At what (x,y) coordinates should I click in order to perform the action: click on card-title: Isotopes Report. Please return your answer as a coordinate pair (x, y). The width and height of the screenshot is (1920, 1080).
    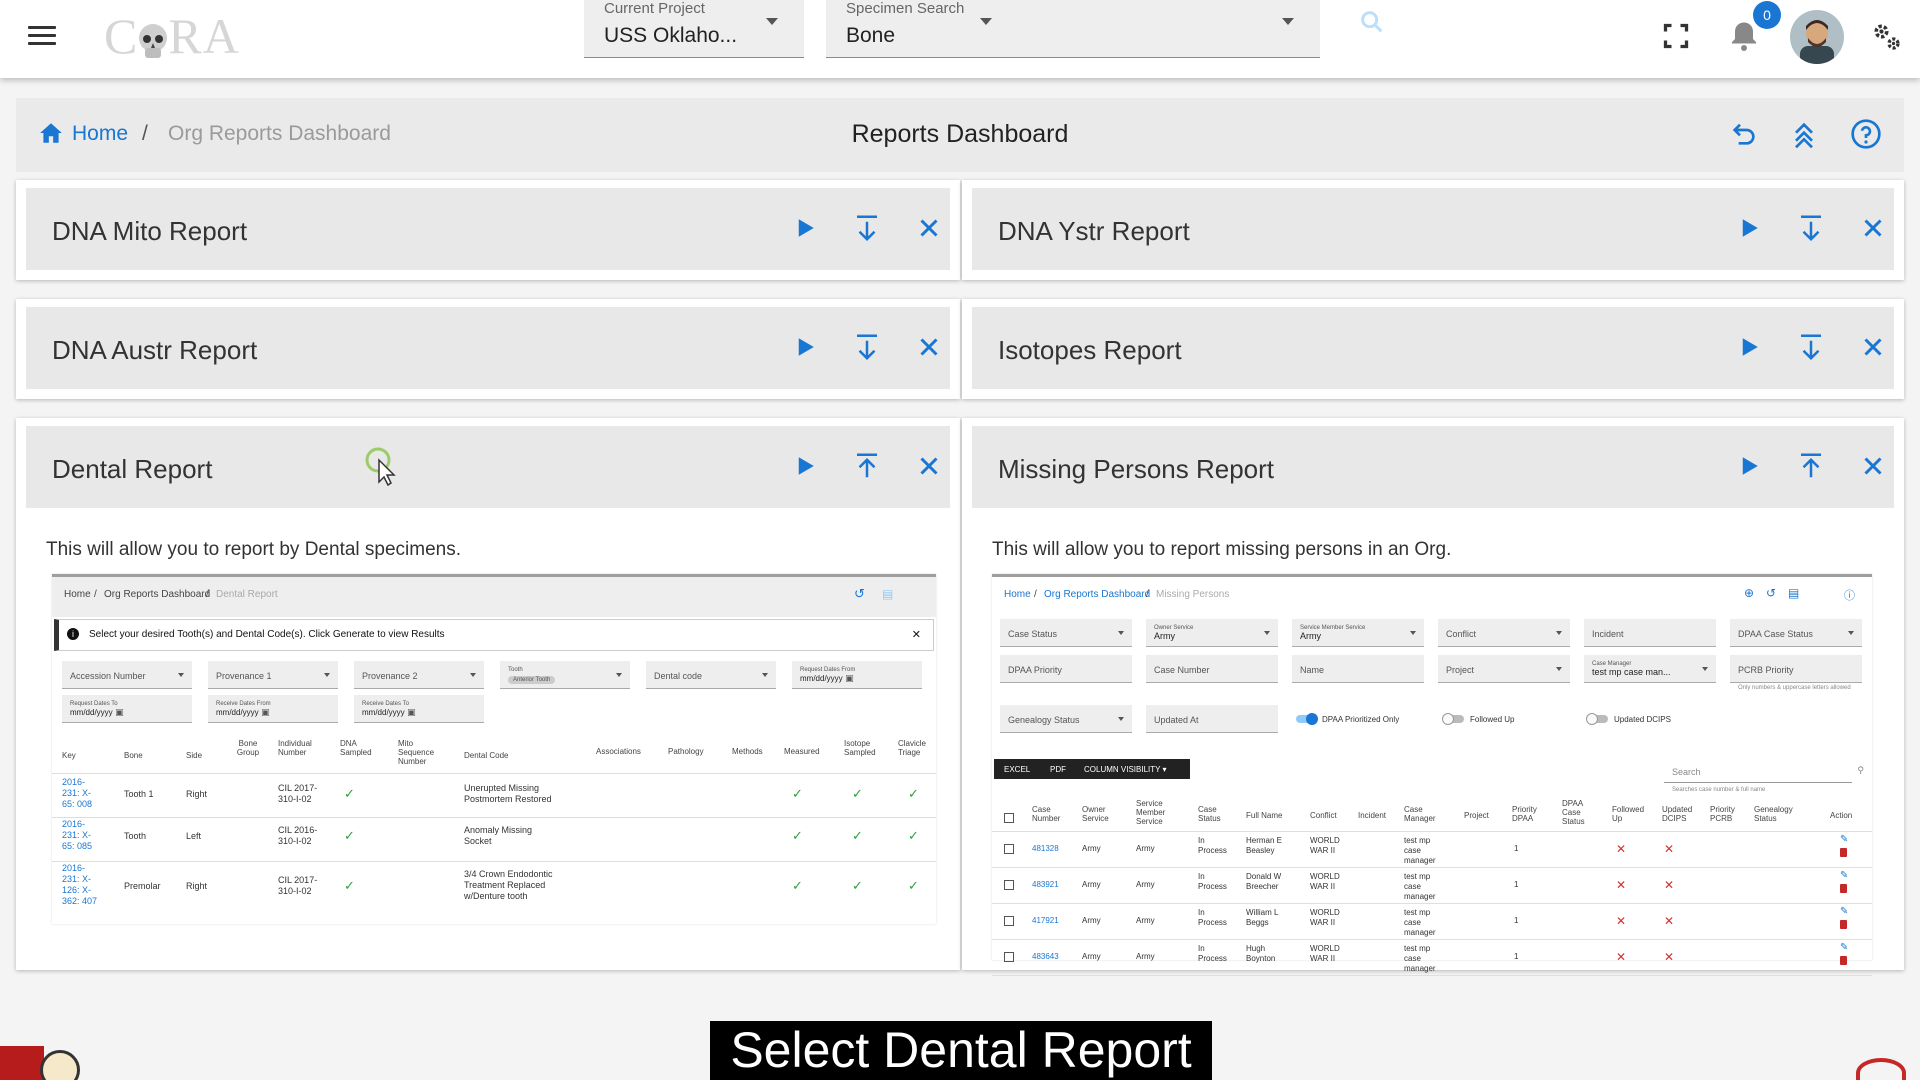
    Looking at the image, I should click on (1090, 350).